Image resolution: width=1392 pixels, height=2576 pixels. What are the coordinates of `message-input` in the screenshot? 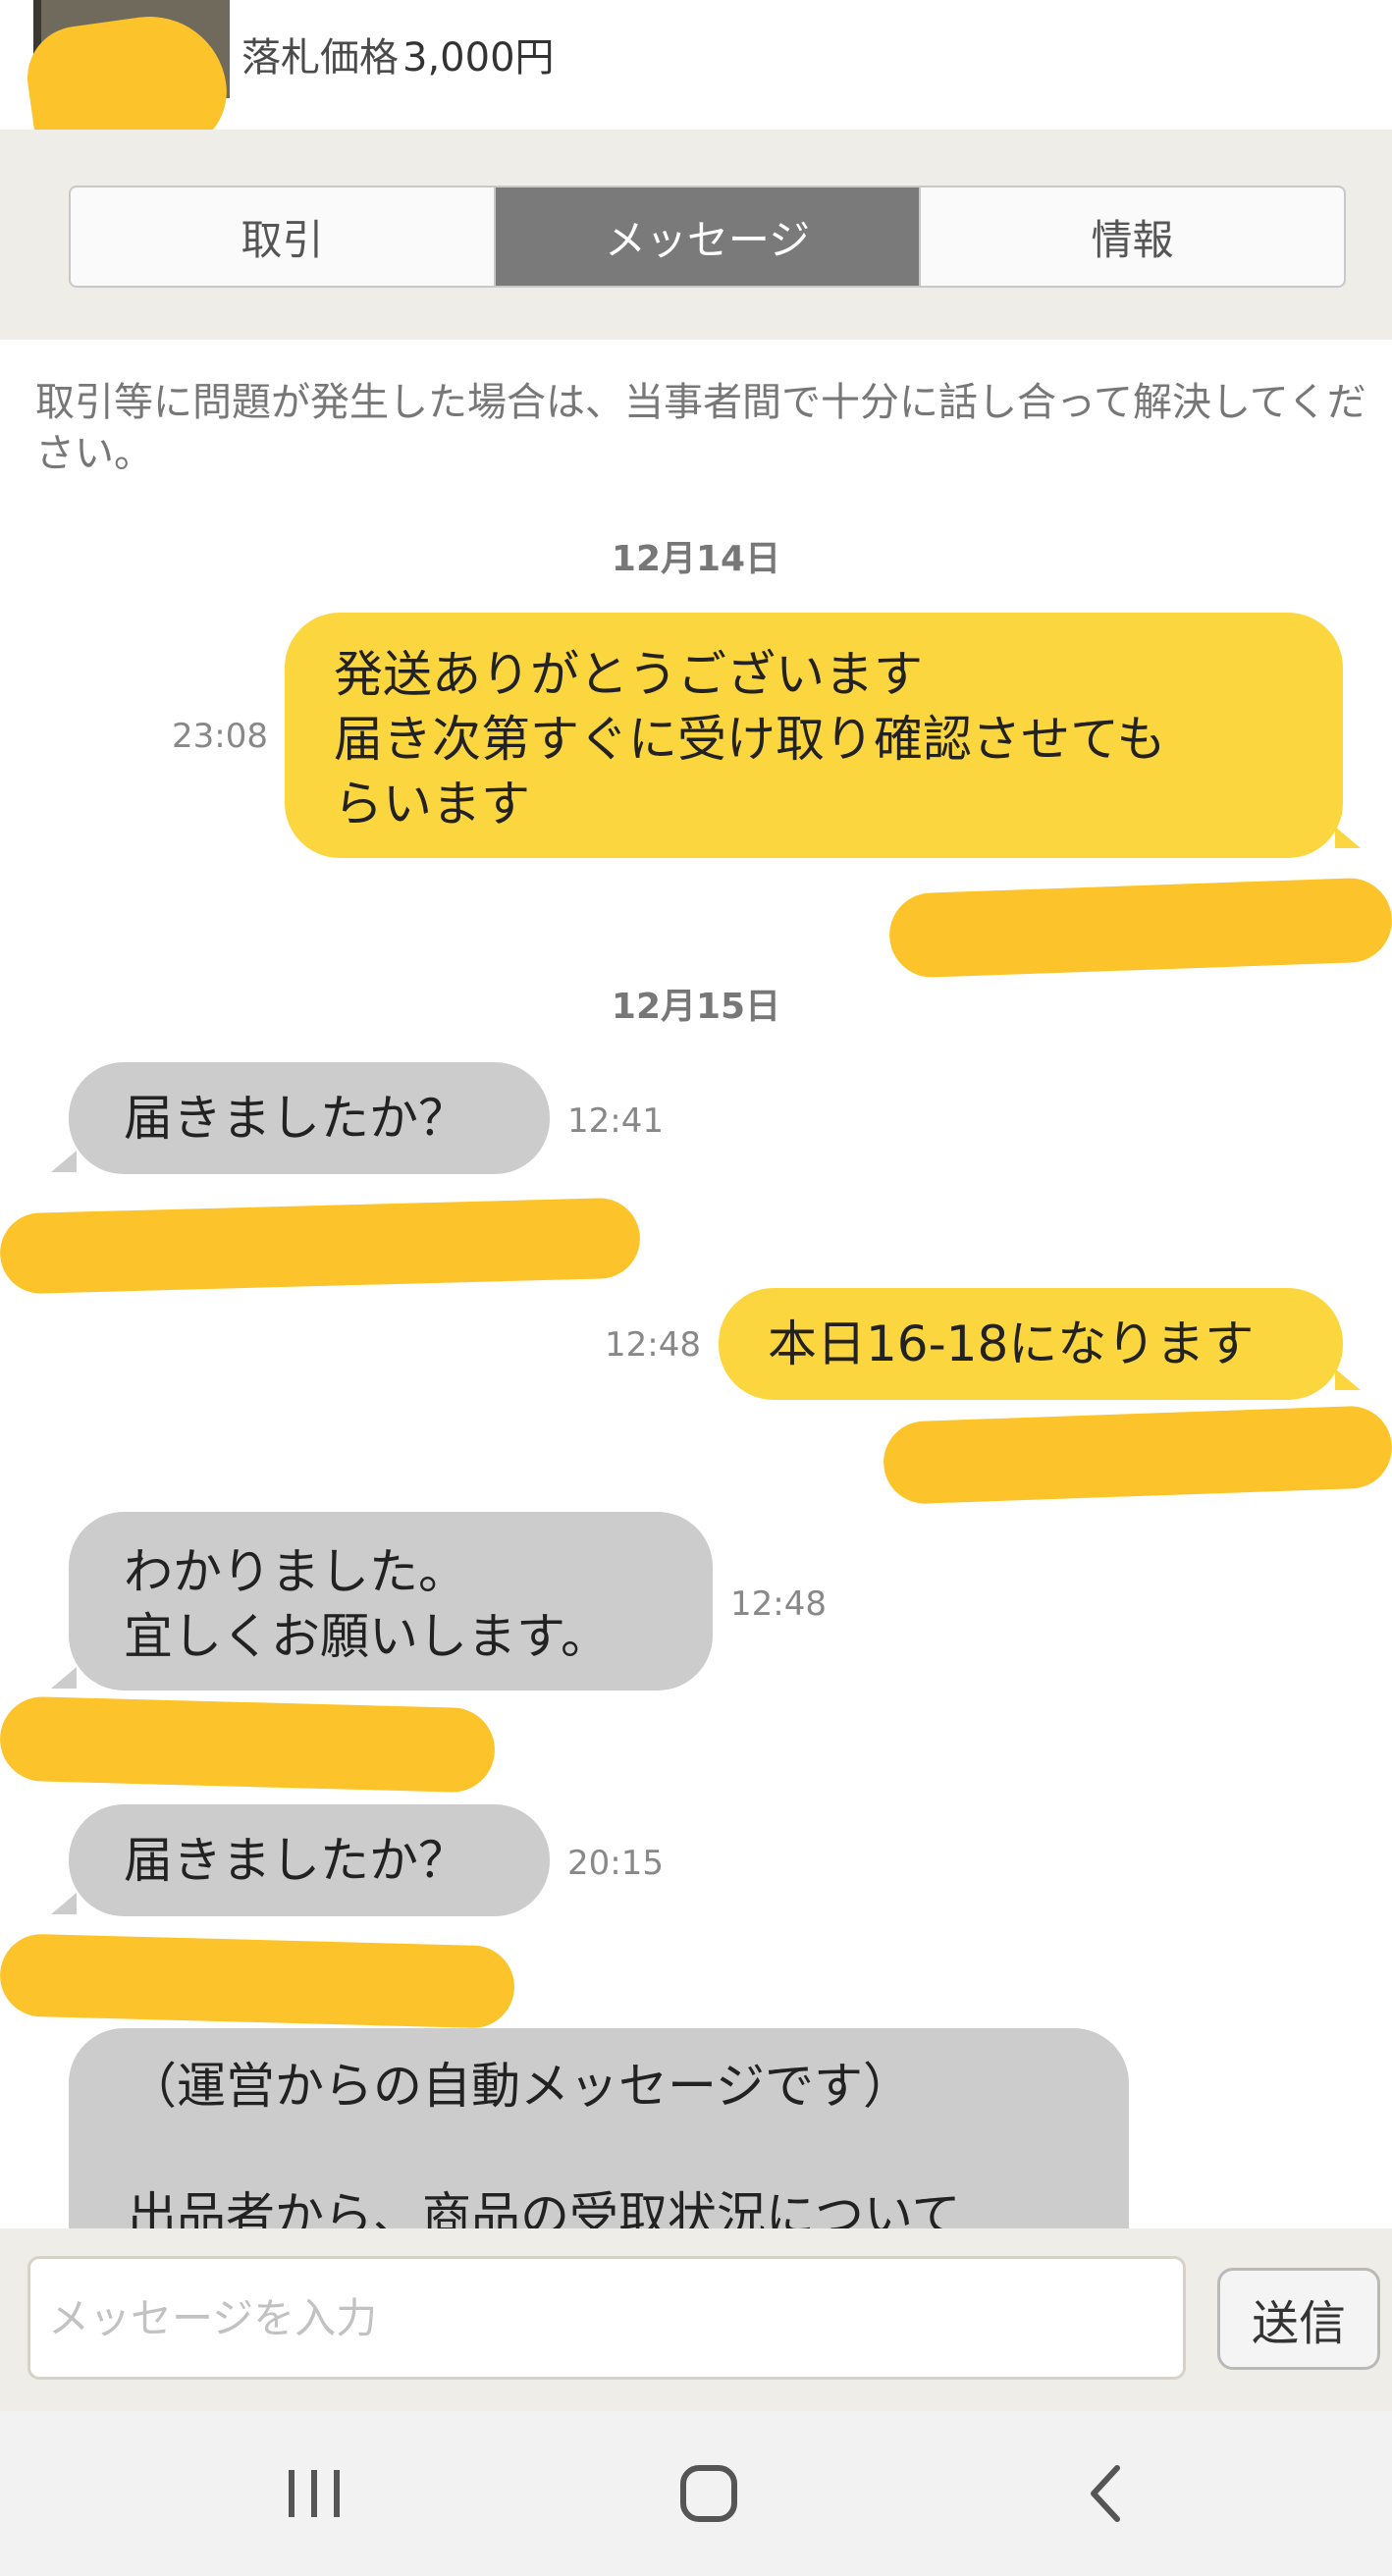 It's located at (606, 2318).